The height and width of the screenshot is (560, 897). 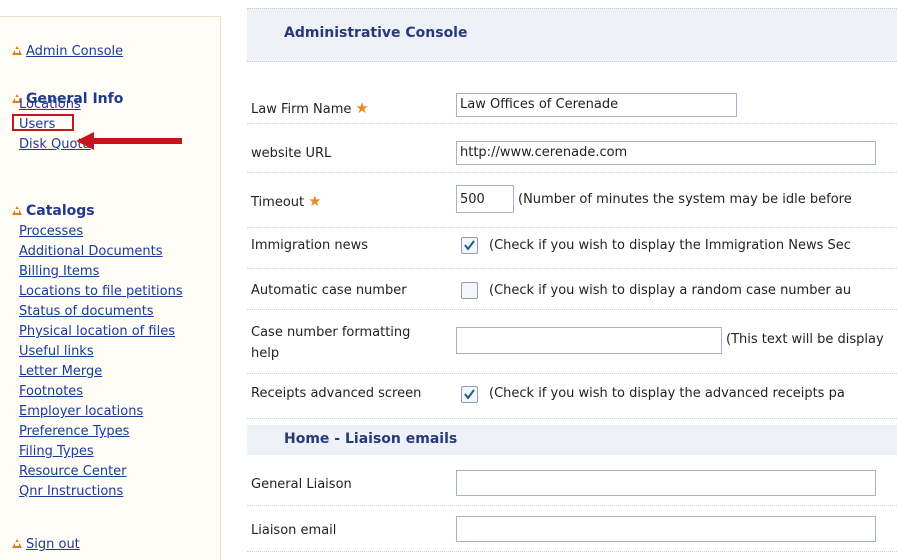 I want to click on sidebar-item-employer-locations: Employer locations, so click(x=81, y=411).